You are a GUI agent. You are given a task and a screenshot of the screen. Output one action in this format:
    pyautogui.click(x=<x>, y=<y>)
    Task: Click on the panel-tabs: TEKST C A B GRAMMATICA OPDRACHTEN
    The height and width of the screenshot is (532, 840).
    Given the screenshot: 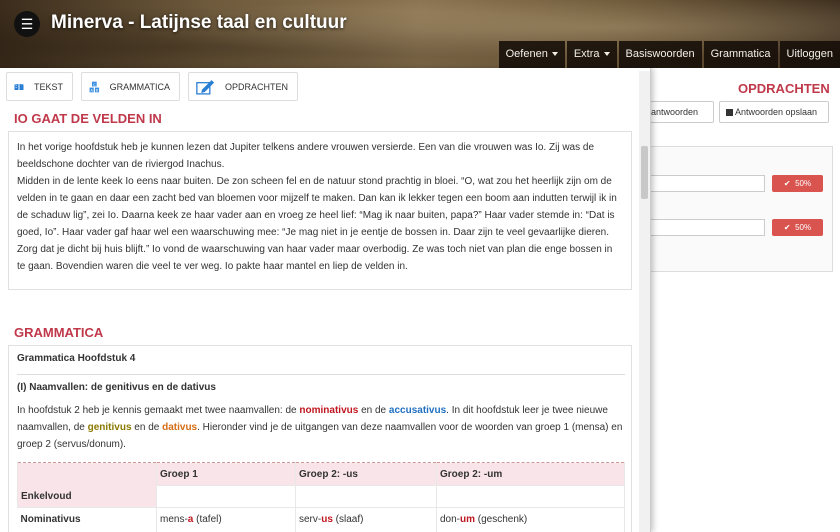 What is the action you would take?
    pyautogui.click(x=156, y=86)
    